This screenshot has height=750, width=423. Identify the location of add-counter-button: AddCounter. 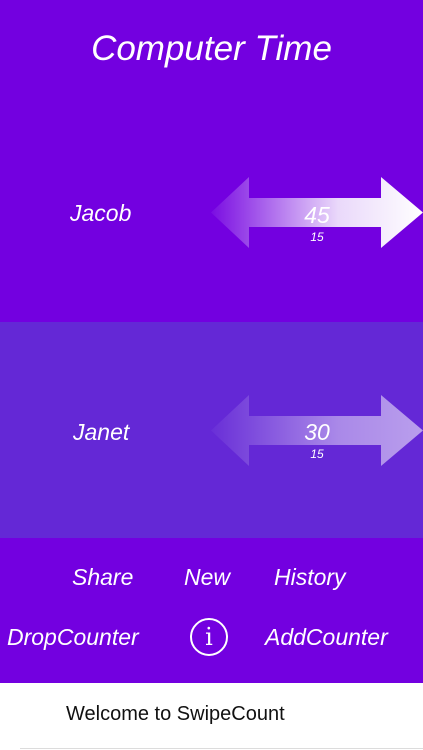
(326, 637).